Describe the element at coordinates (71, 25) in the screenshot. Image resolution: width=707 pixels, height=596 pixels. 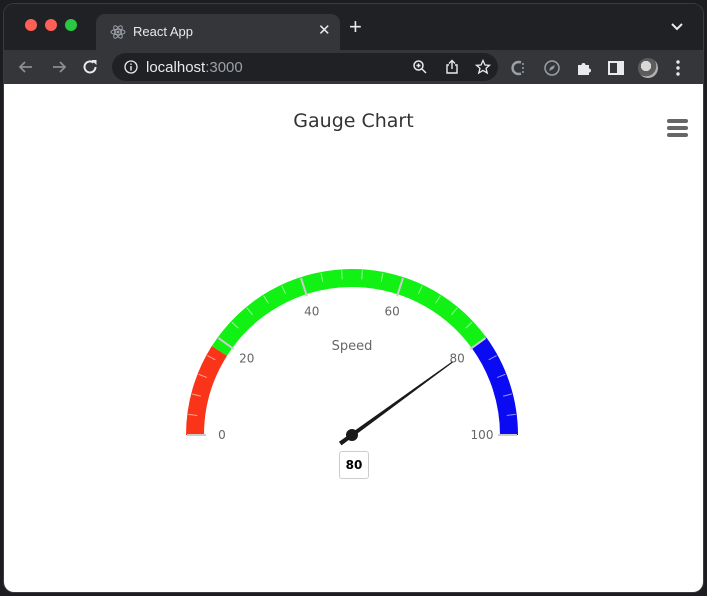
I see `window-zoom-button` at that location.